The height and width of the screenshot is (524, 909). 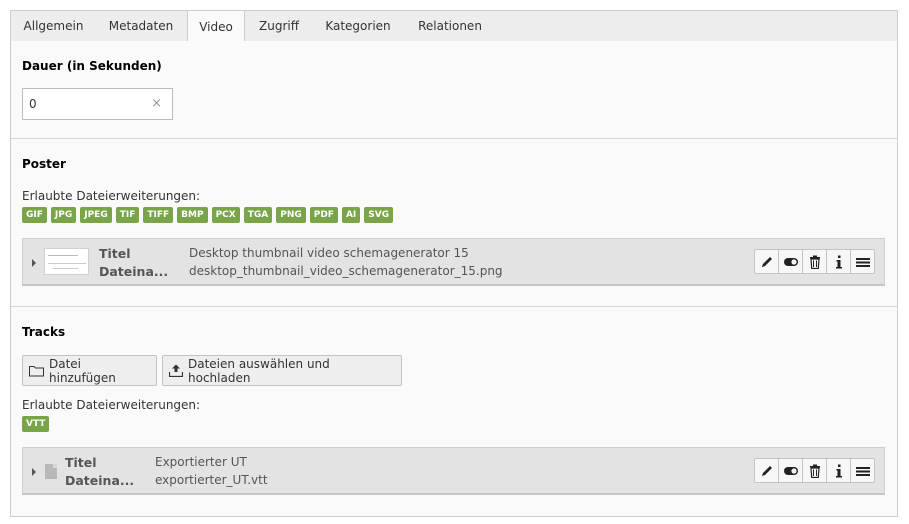 What do you see at coordinates (323, 215) in the screenshot?
I see `extension-badge: PDF` at bounding box center [323, 215].